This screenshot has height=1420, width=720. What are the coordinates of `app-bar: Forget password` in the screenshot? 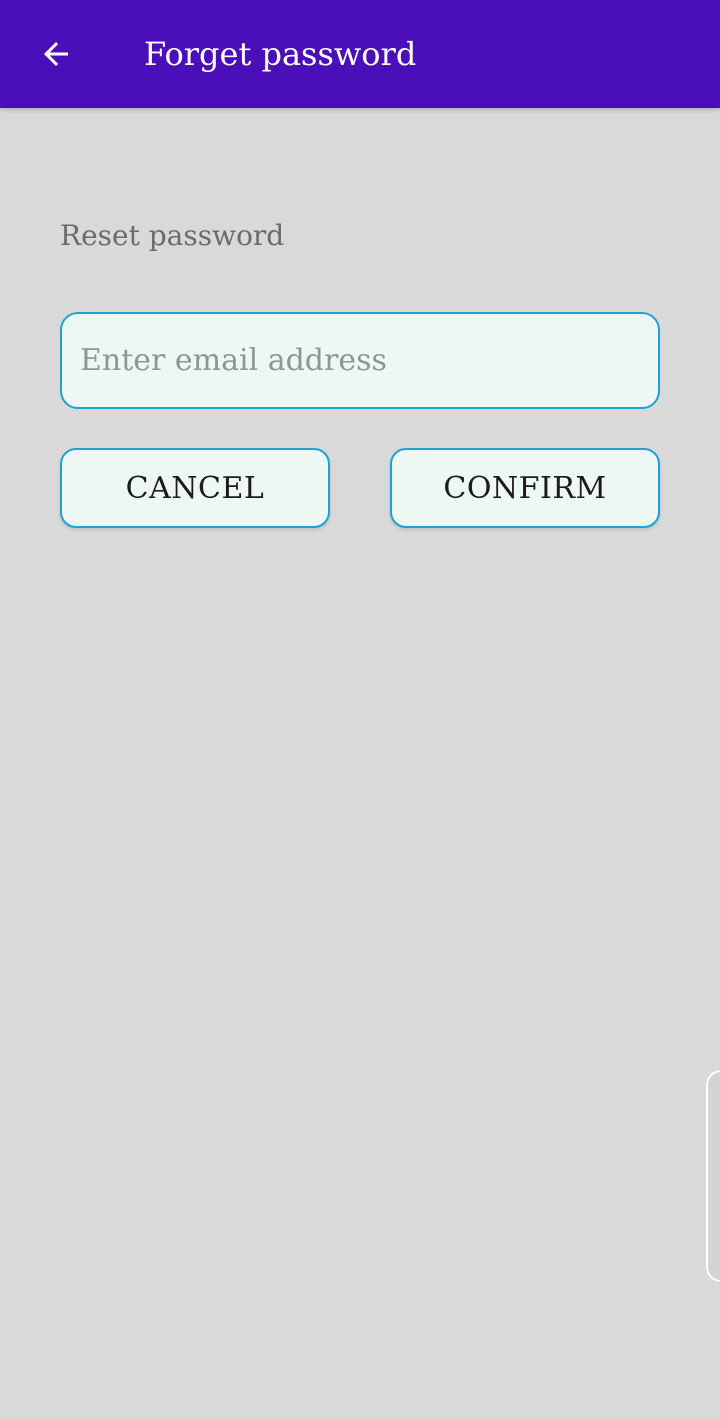 It's located at (360, 54).